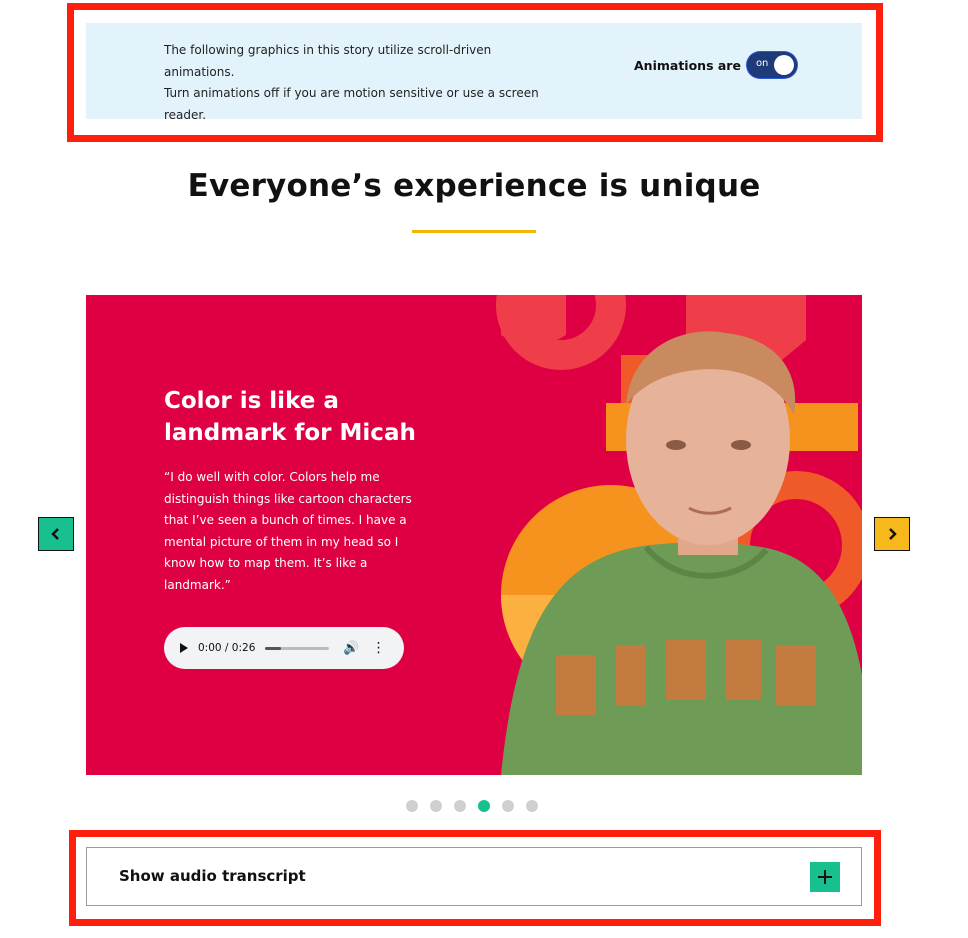 Image resolution: width=968 pixels, height=938 pixels. I want to click on plus-icon, so click(825, 877).